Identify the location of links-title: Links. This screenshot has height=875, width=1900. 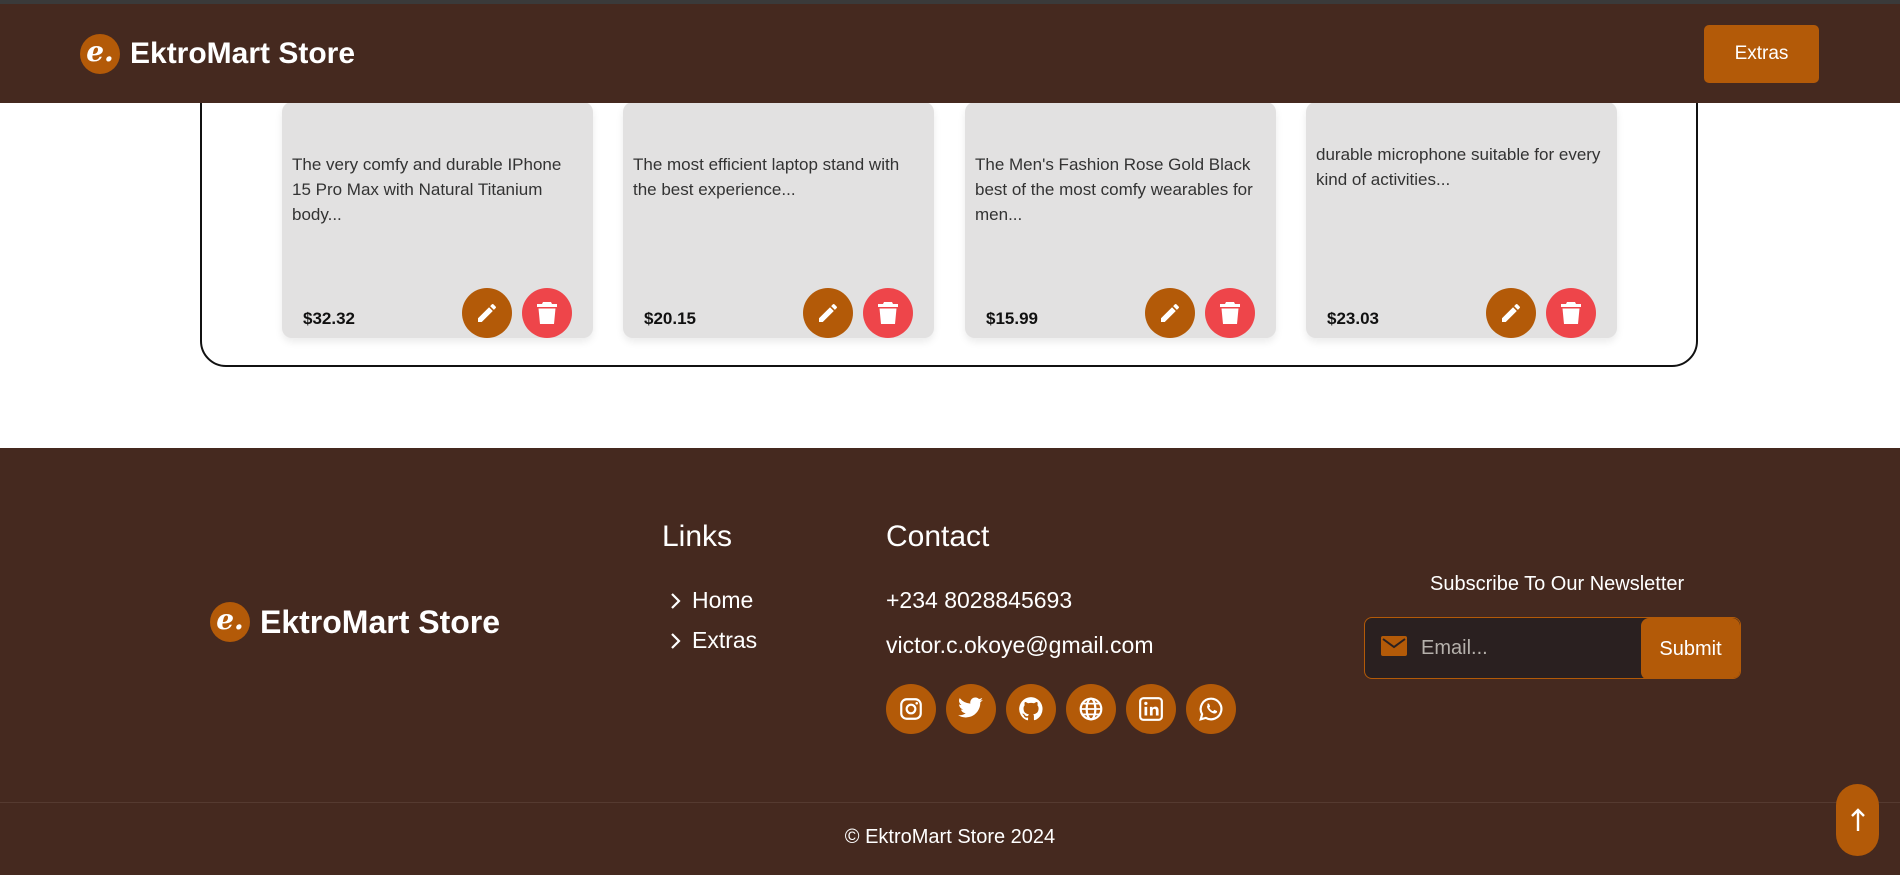
(697, 536).